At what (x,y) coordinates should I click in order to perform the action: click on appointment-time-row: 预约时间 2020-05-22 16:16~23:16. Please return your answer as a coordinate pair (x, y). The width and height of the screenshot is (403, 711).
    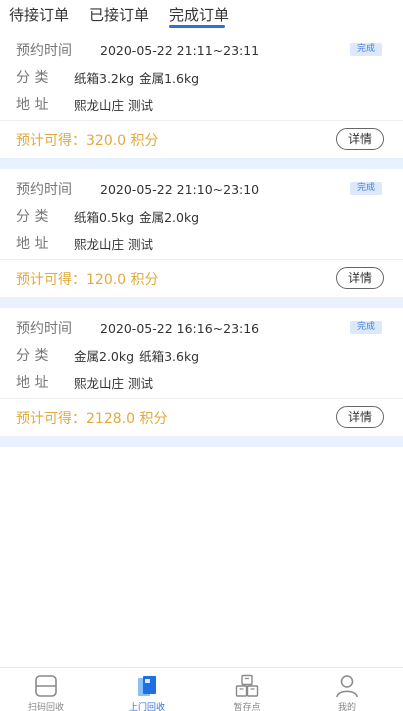
    Looking at the image, I should click on (137, 328).